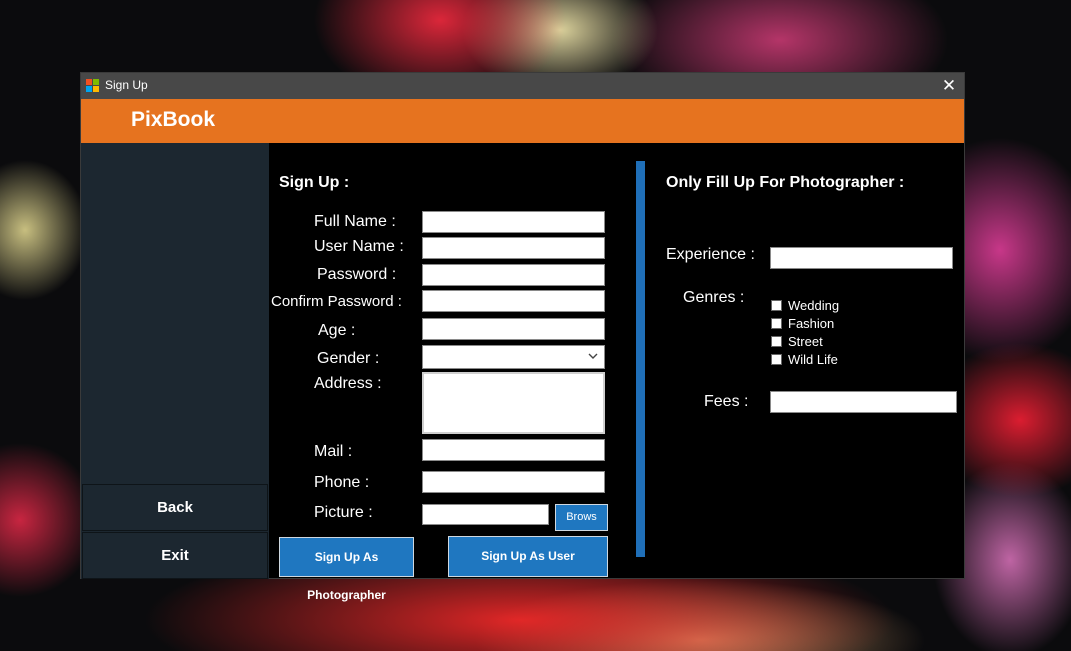 Image resolution: width=1071 pixels, height=651 pixels. What do you see at coordinates (485, 514) in the screenshot?
I see `picture-path-input` at bounding box center [485, 514].